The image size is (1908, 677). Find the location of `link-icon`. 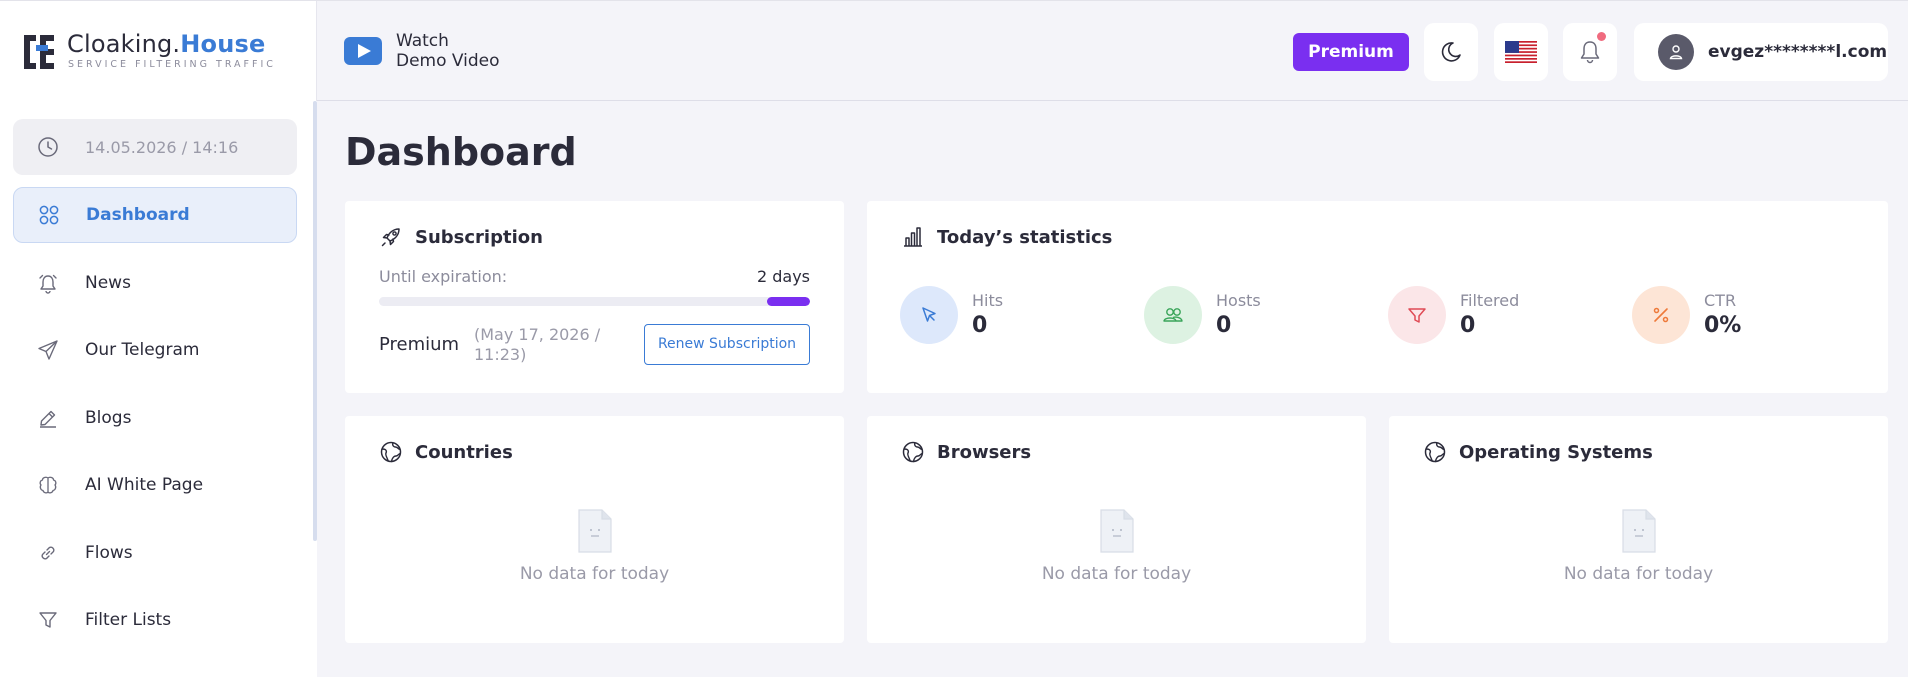

link-icon is located at coordinates (48, 553).